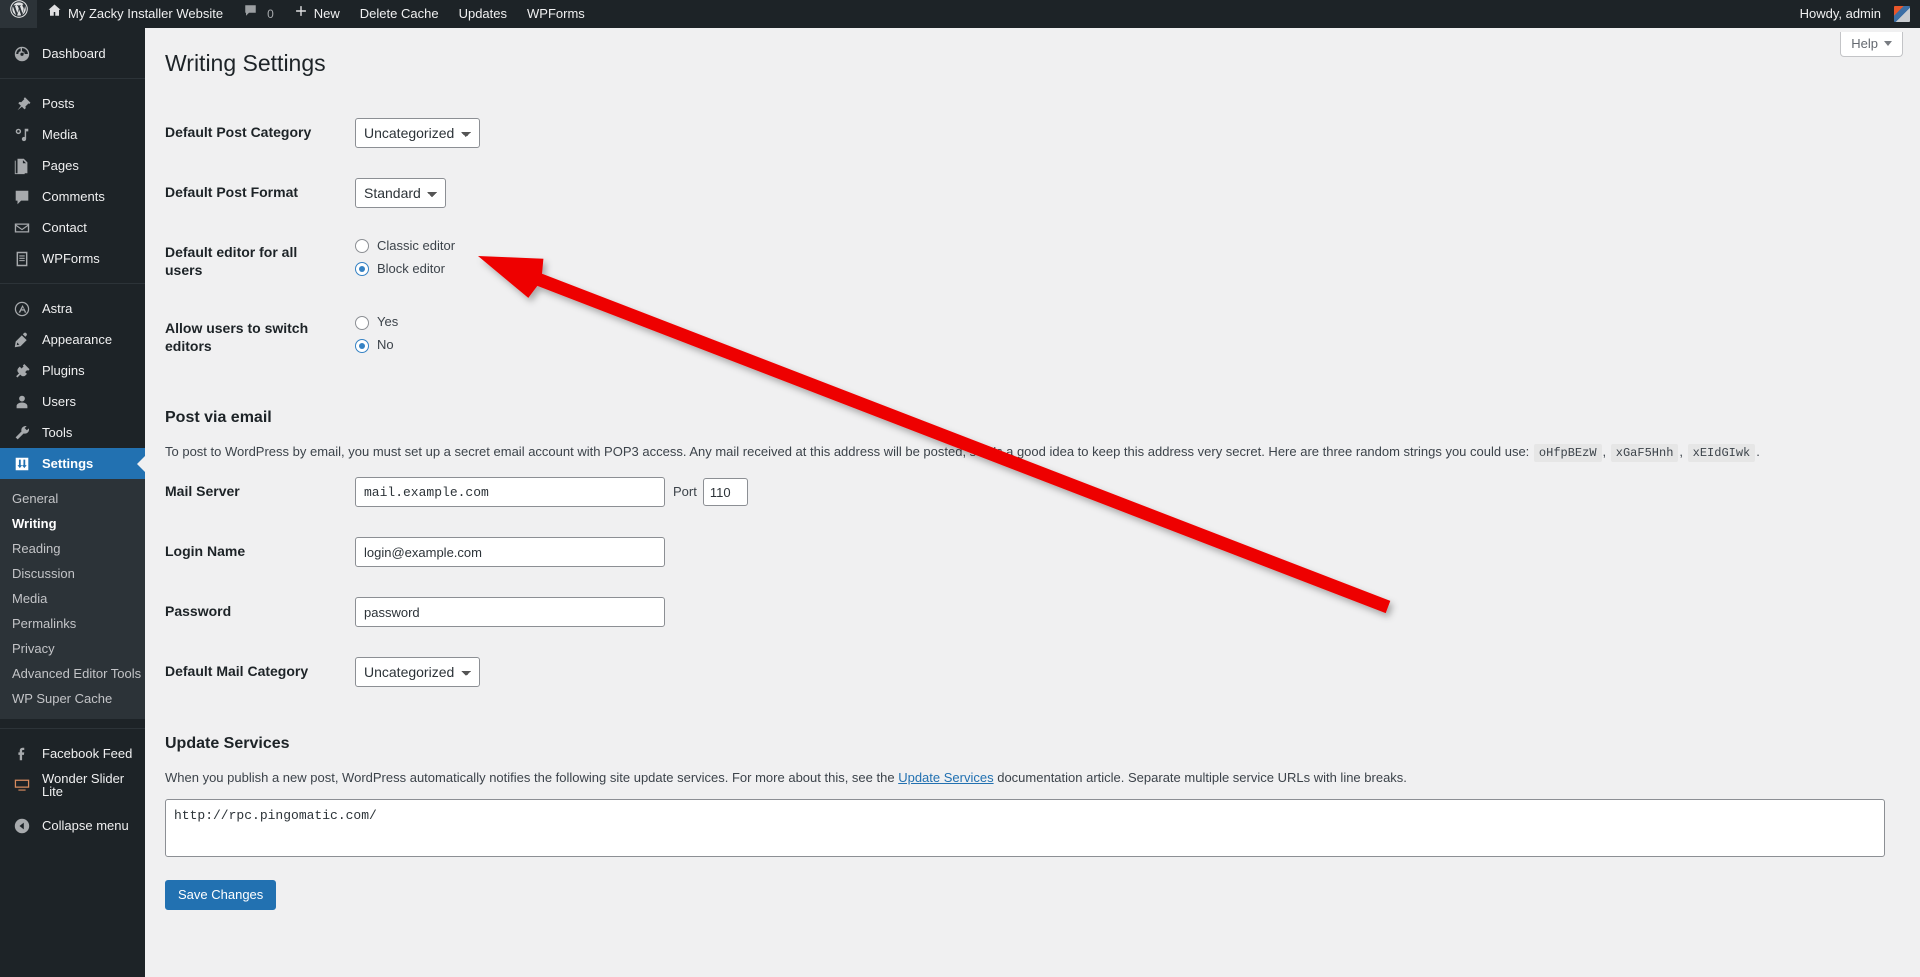 Image resolution: width=1920 pixels, height=977 pixels. What do you see at coordinates (85, 825) in the screenshot?
I see `collapse-menu-label: Collapse menu` at bounding box center [85, 825].